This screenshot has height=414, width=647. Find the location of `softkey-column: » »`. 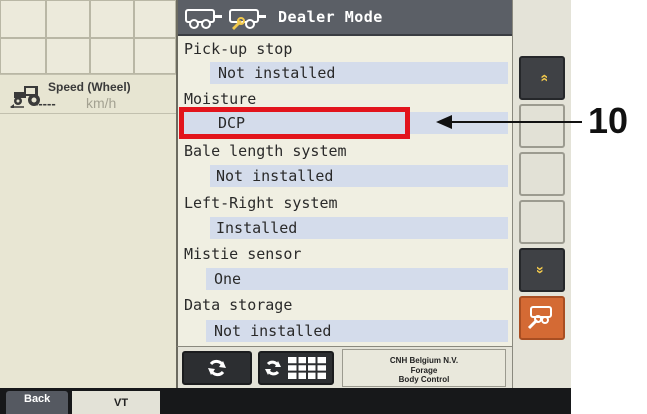

softkey-column: » » is located at coordinates (541, 194).